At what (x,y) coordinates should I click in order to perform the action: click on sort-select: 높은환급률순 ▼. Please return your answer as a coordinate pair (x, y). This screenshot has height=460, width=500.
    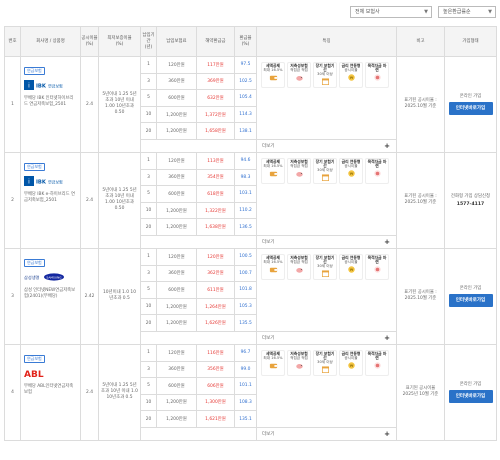
    Looking at the image, I should click on (467, 12).